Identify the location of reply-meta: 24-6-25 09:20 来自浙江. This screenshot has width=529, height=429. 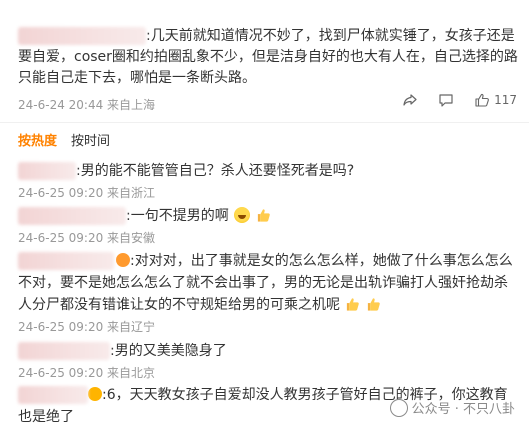
(87, 193).